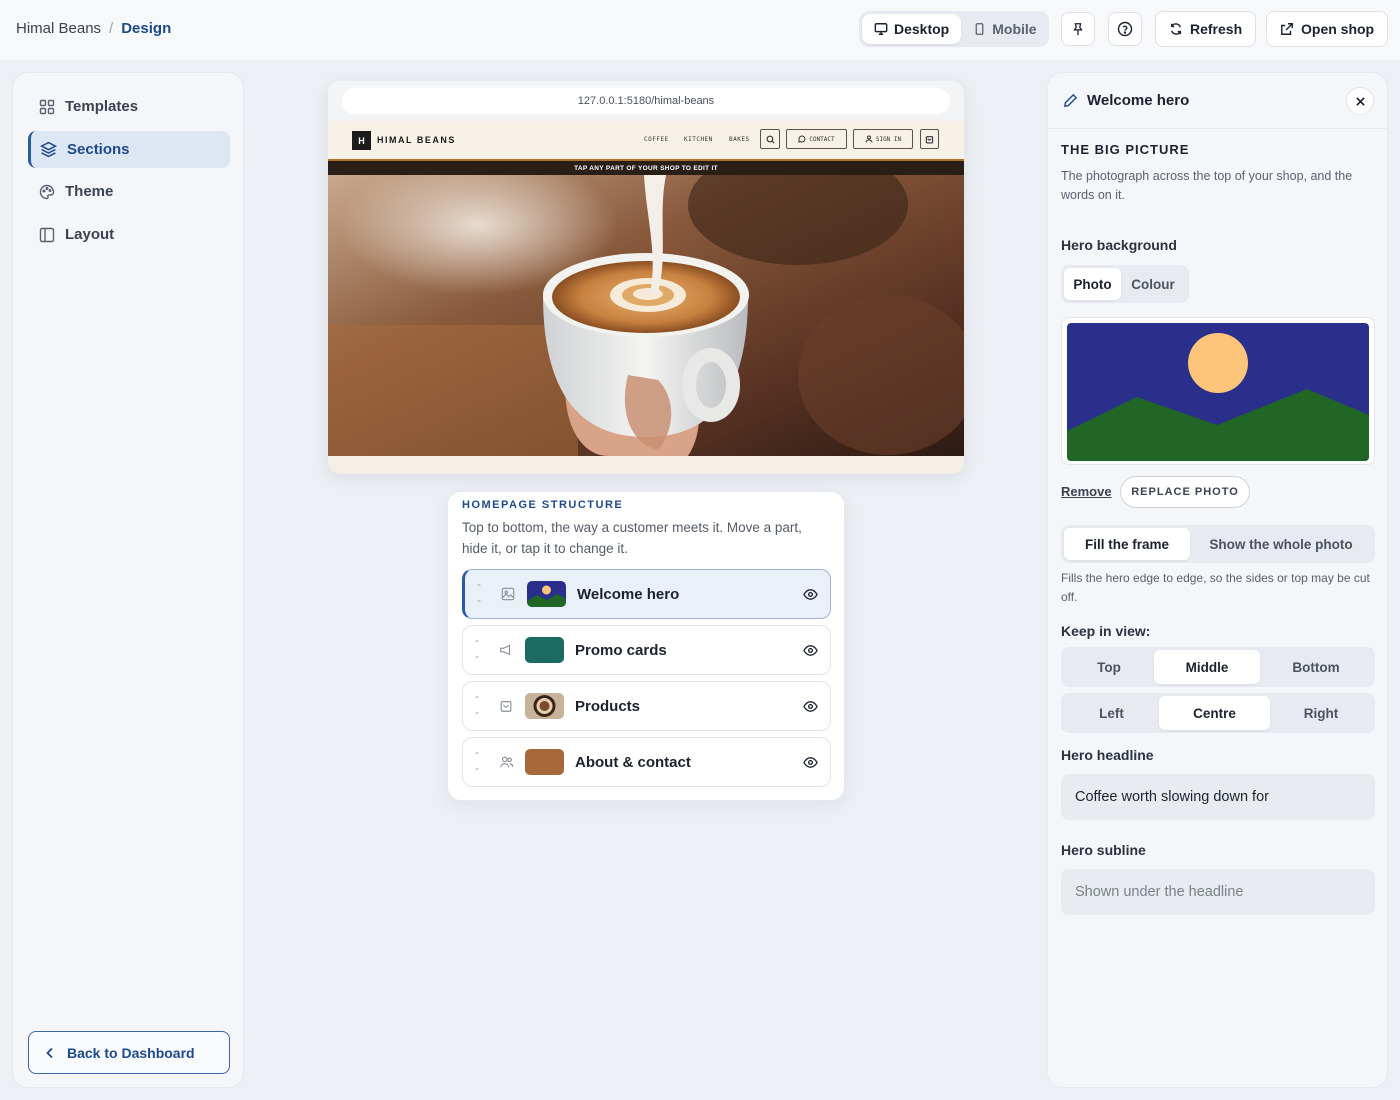 This screenshot has height=1100, width=1400. I want to click on focus-middle-option: Middle, so click(1207, 667).